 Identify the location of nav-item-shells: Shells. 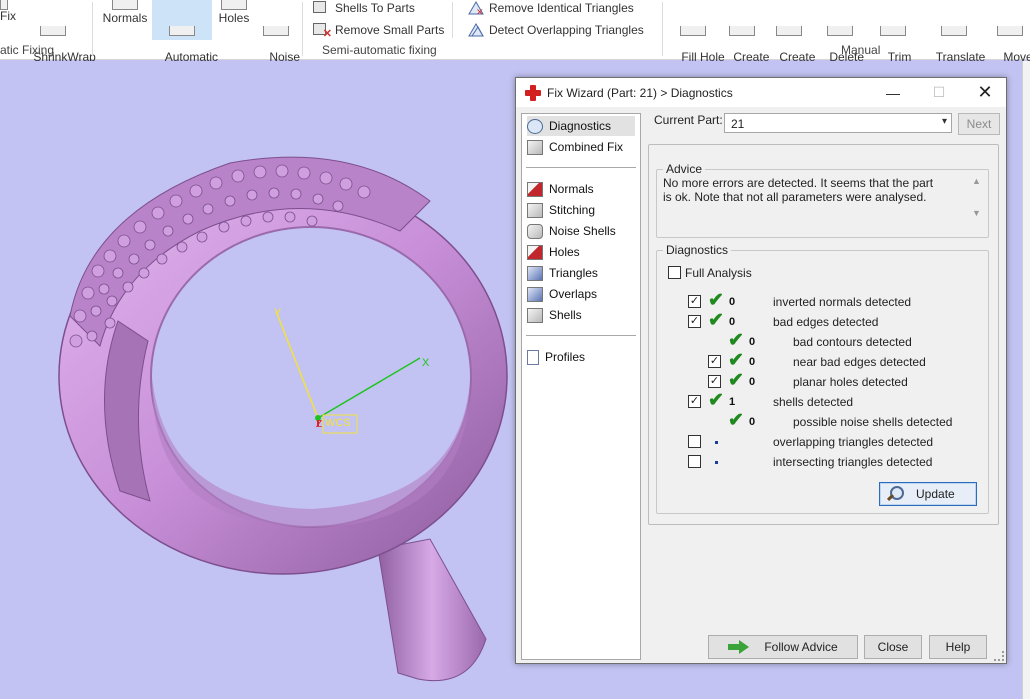
(554, 315).